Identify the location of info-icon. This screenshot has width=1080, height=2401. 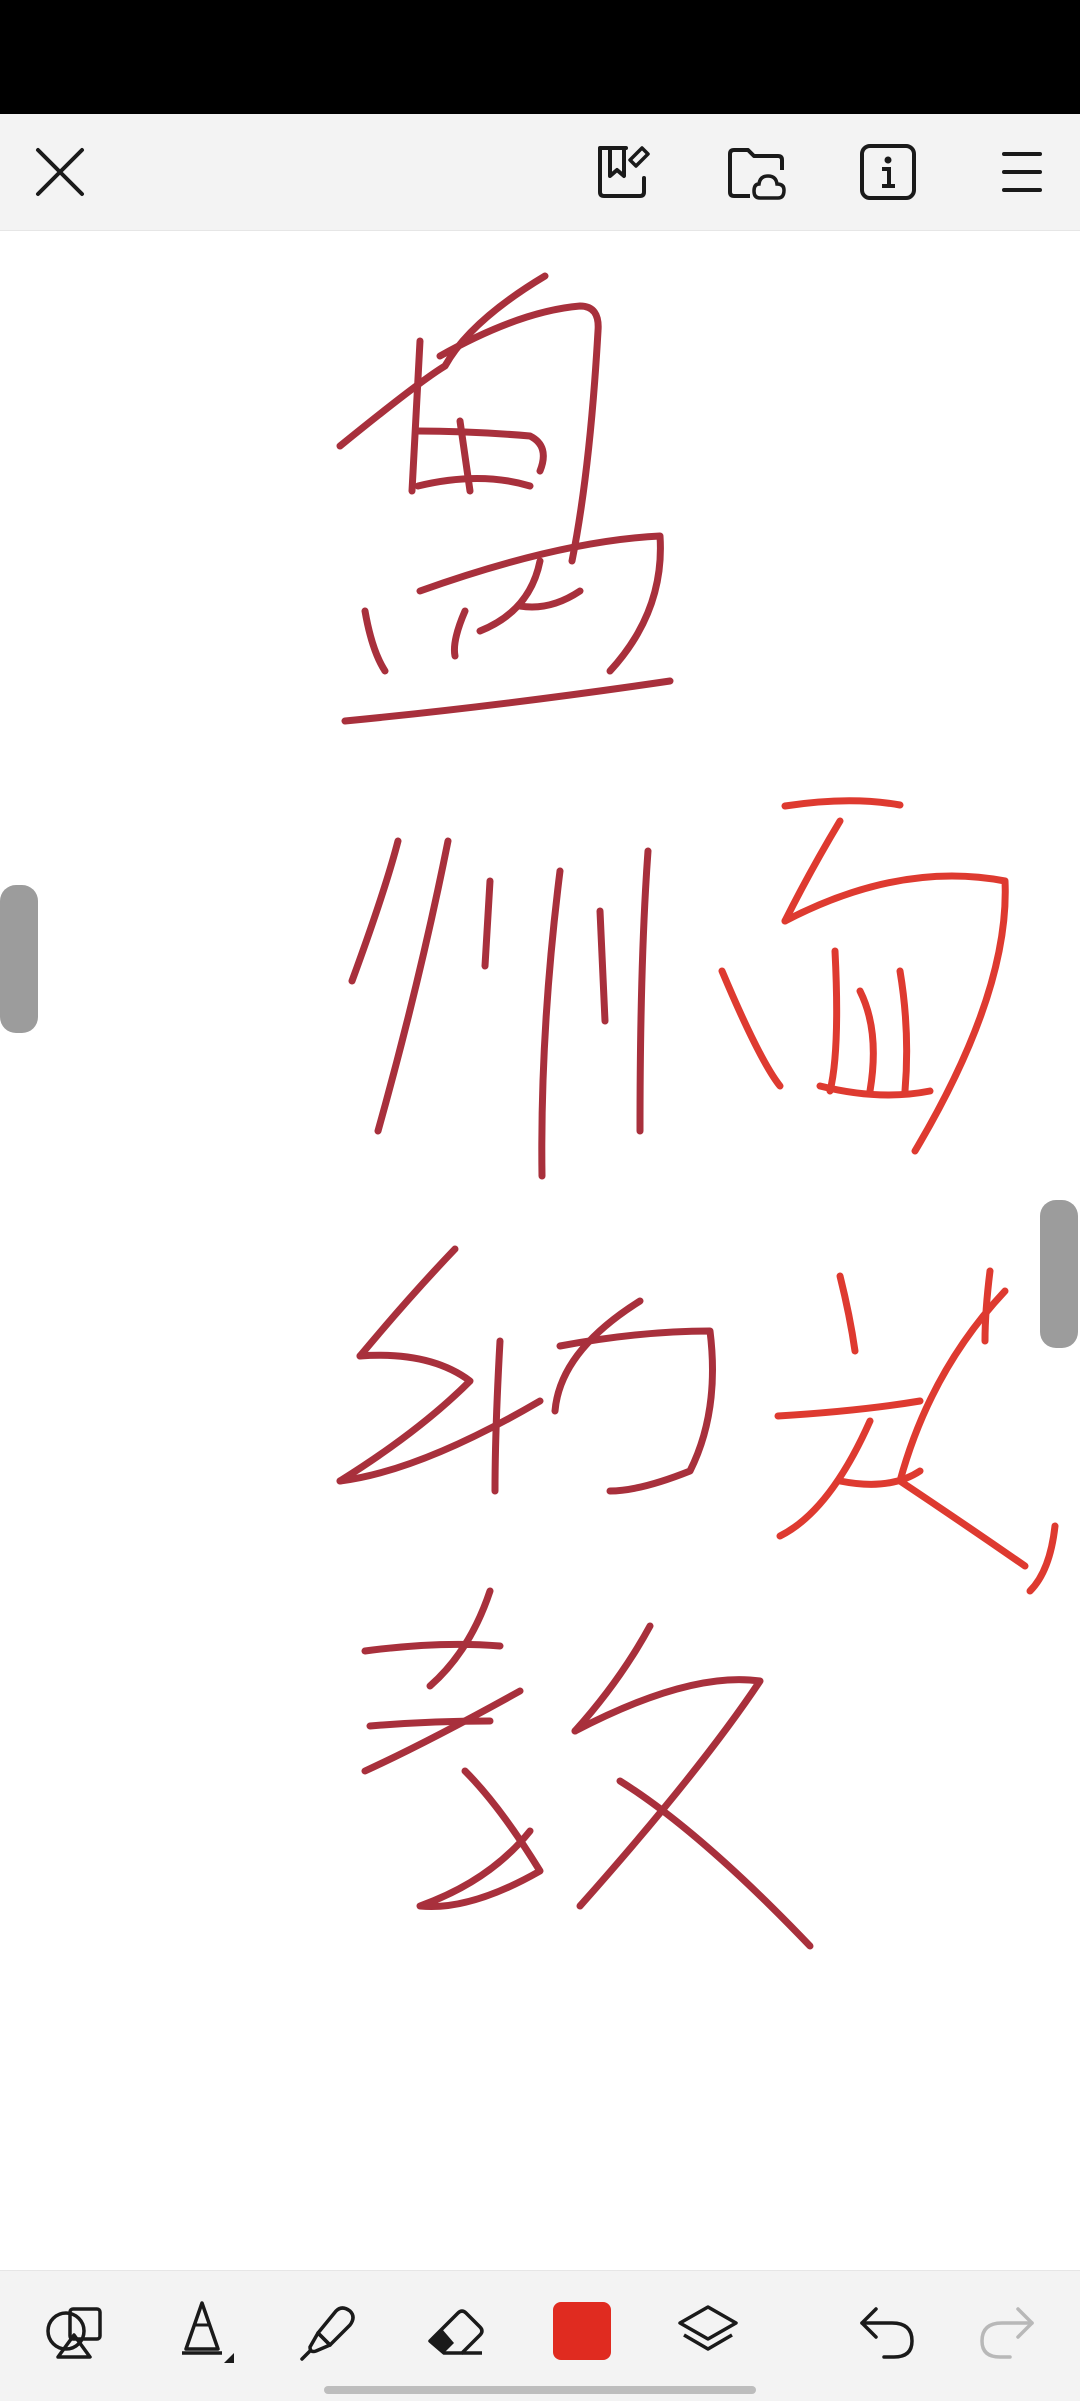
(888, 172).